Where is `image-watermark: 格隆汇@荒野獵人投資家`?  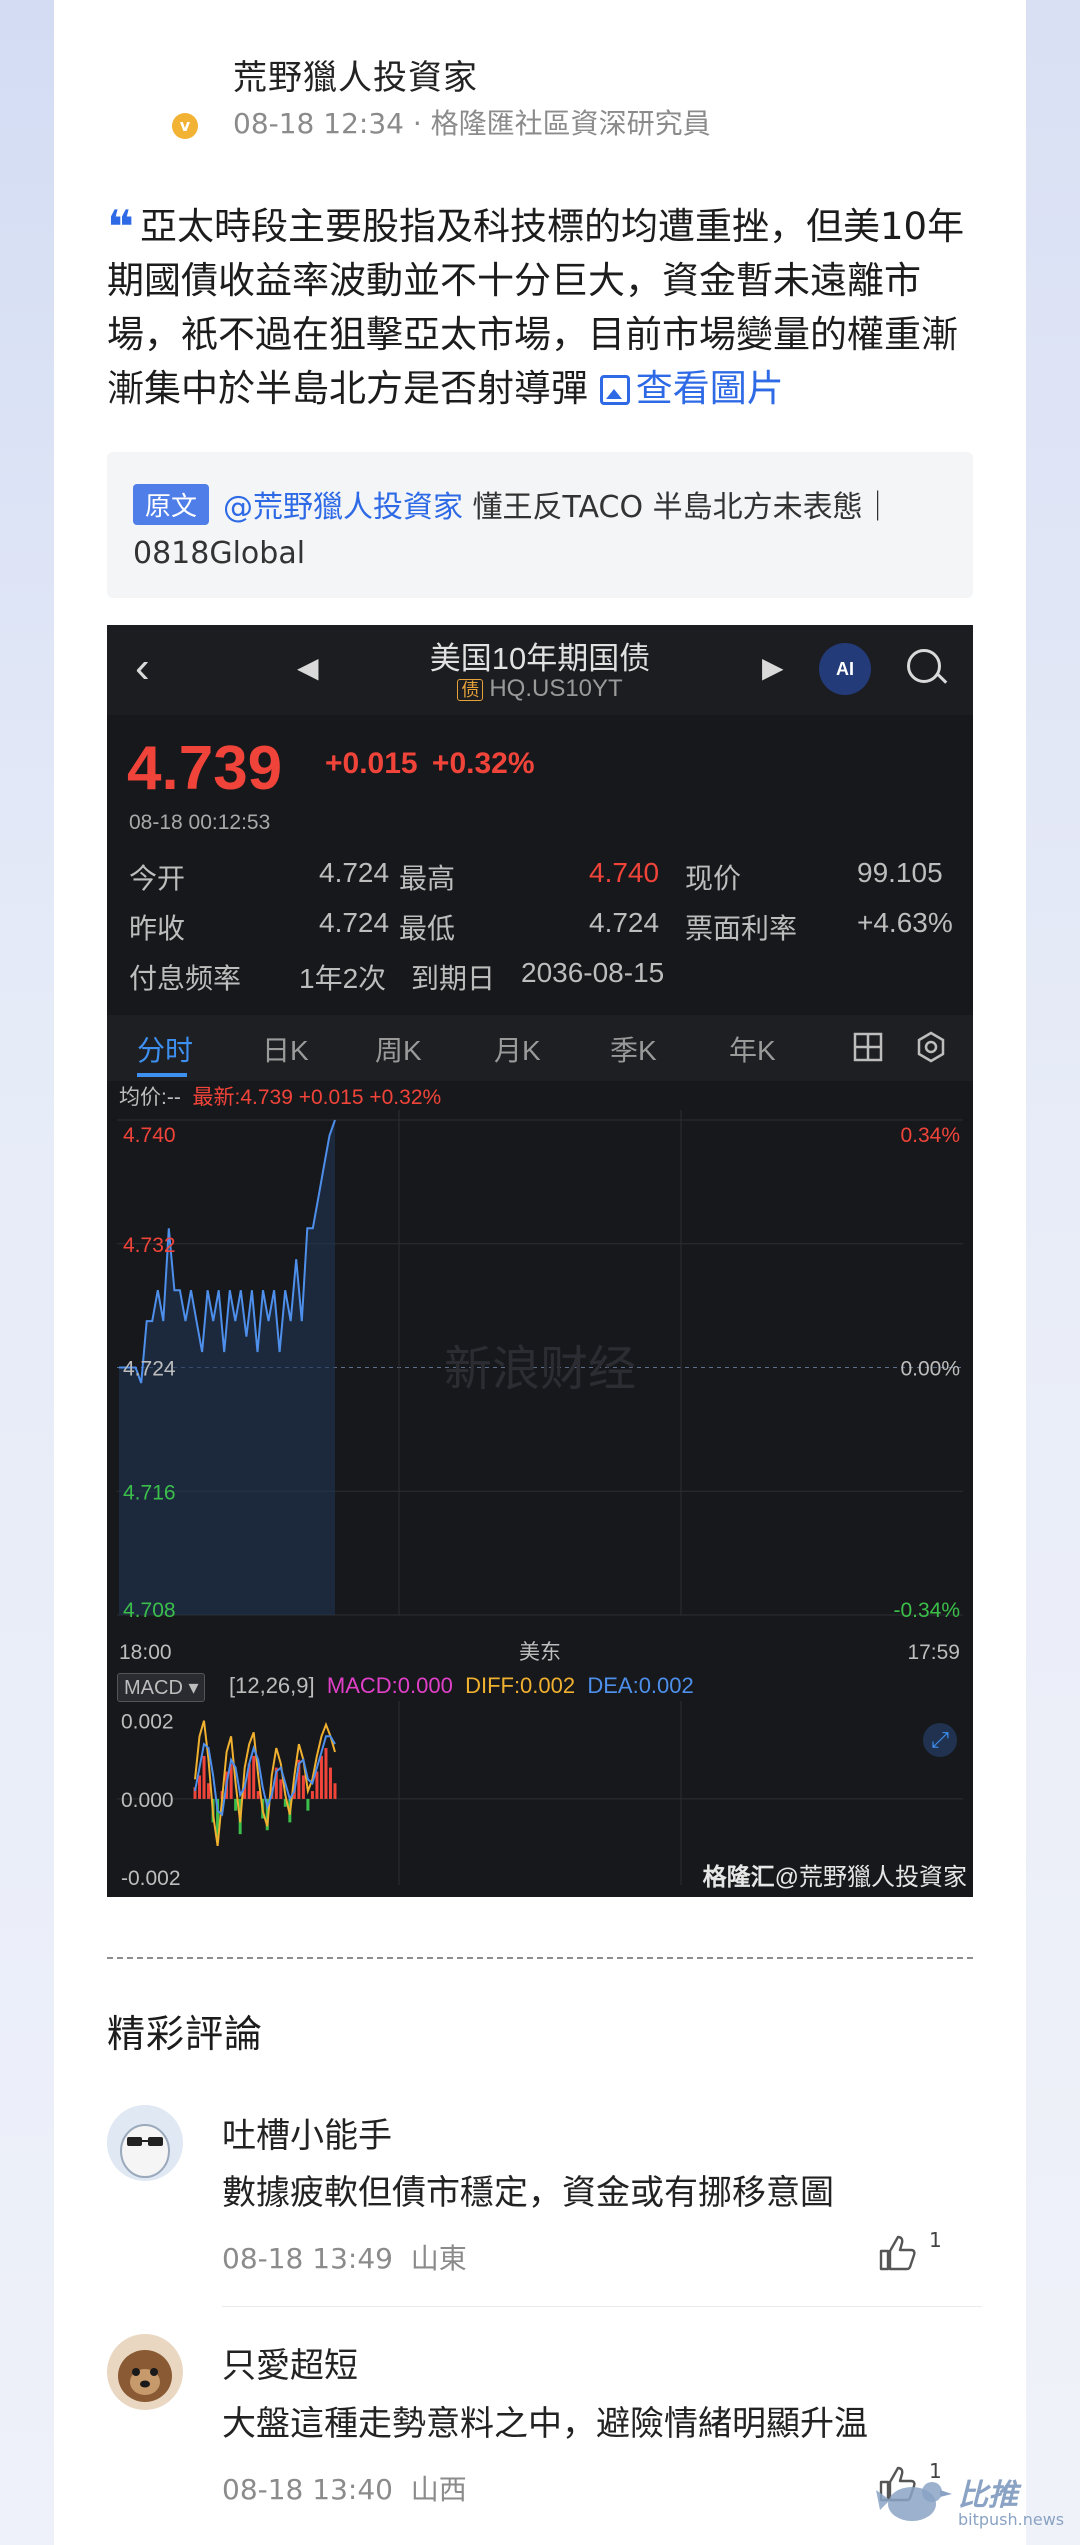 image-watermark: 格隆汇@荒野獵人投資家 is located at coordinates (835, 1874).